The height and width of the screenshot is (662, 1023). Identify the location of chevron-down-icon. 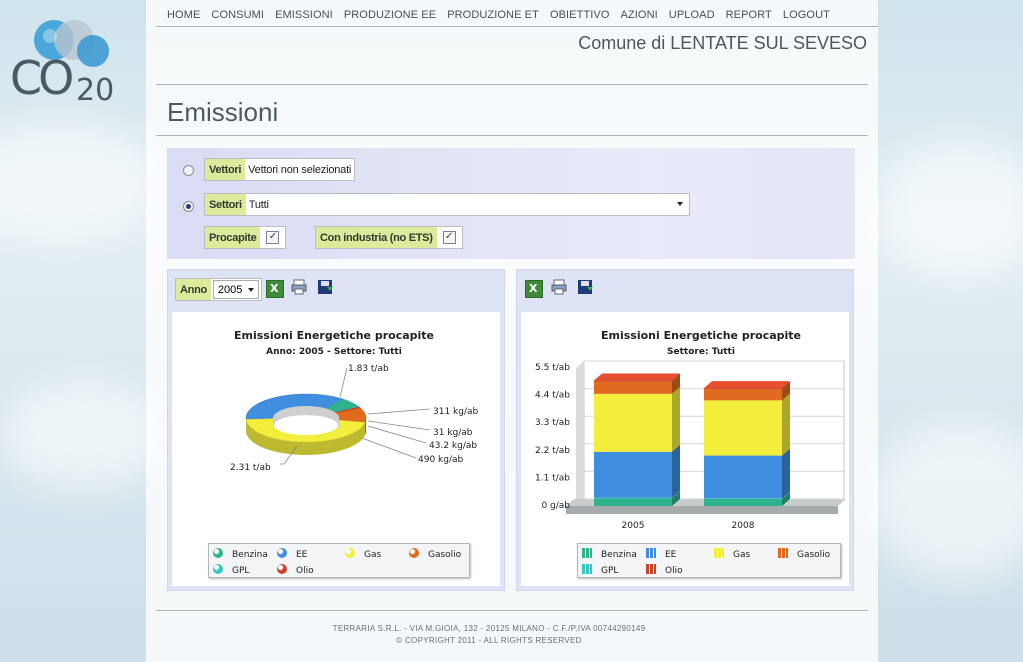
(680, 204).